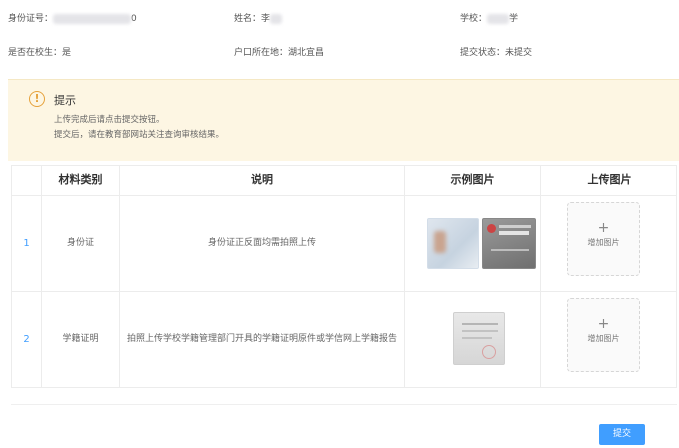 This screenshot has height=448, width=679. I want to click on hukou-field: 户口所在地：湖北宜昌, so click(279, 51).